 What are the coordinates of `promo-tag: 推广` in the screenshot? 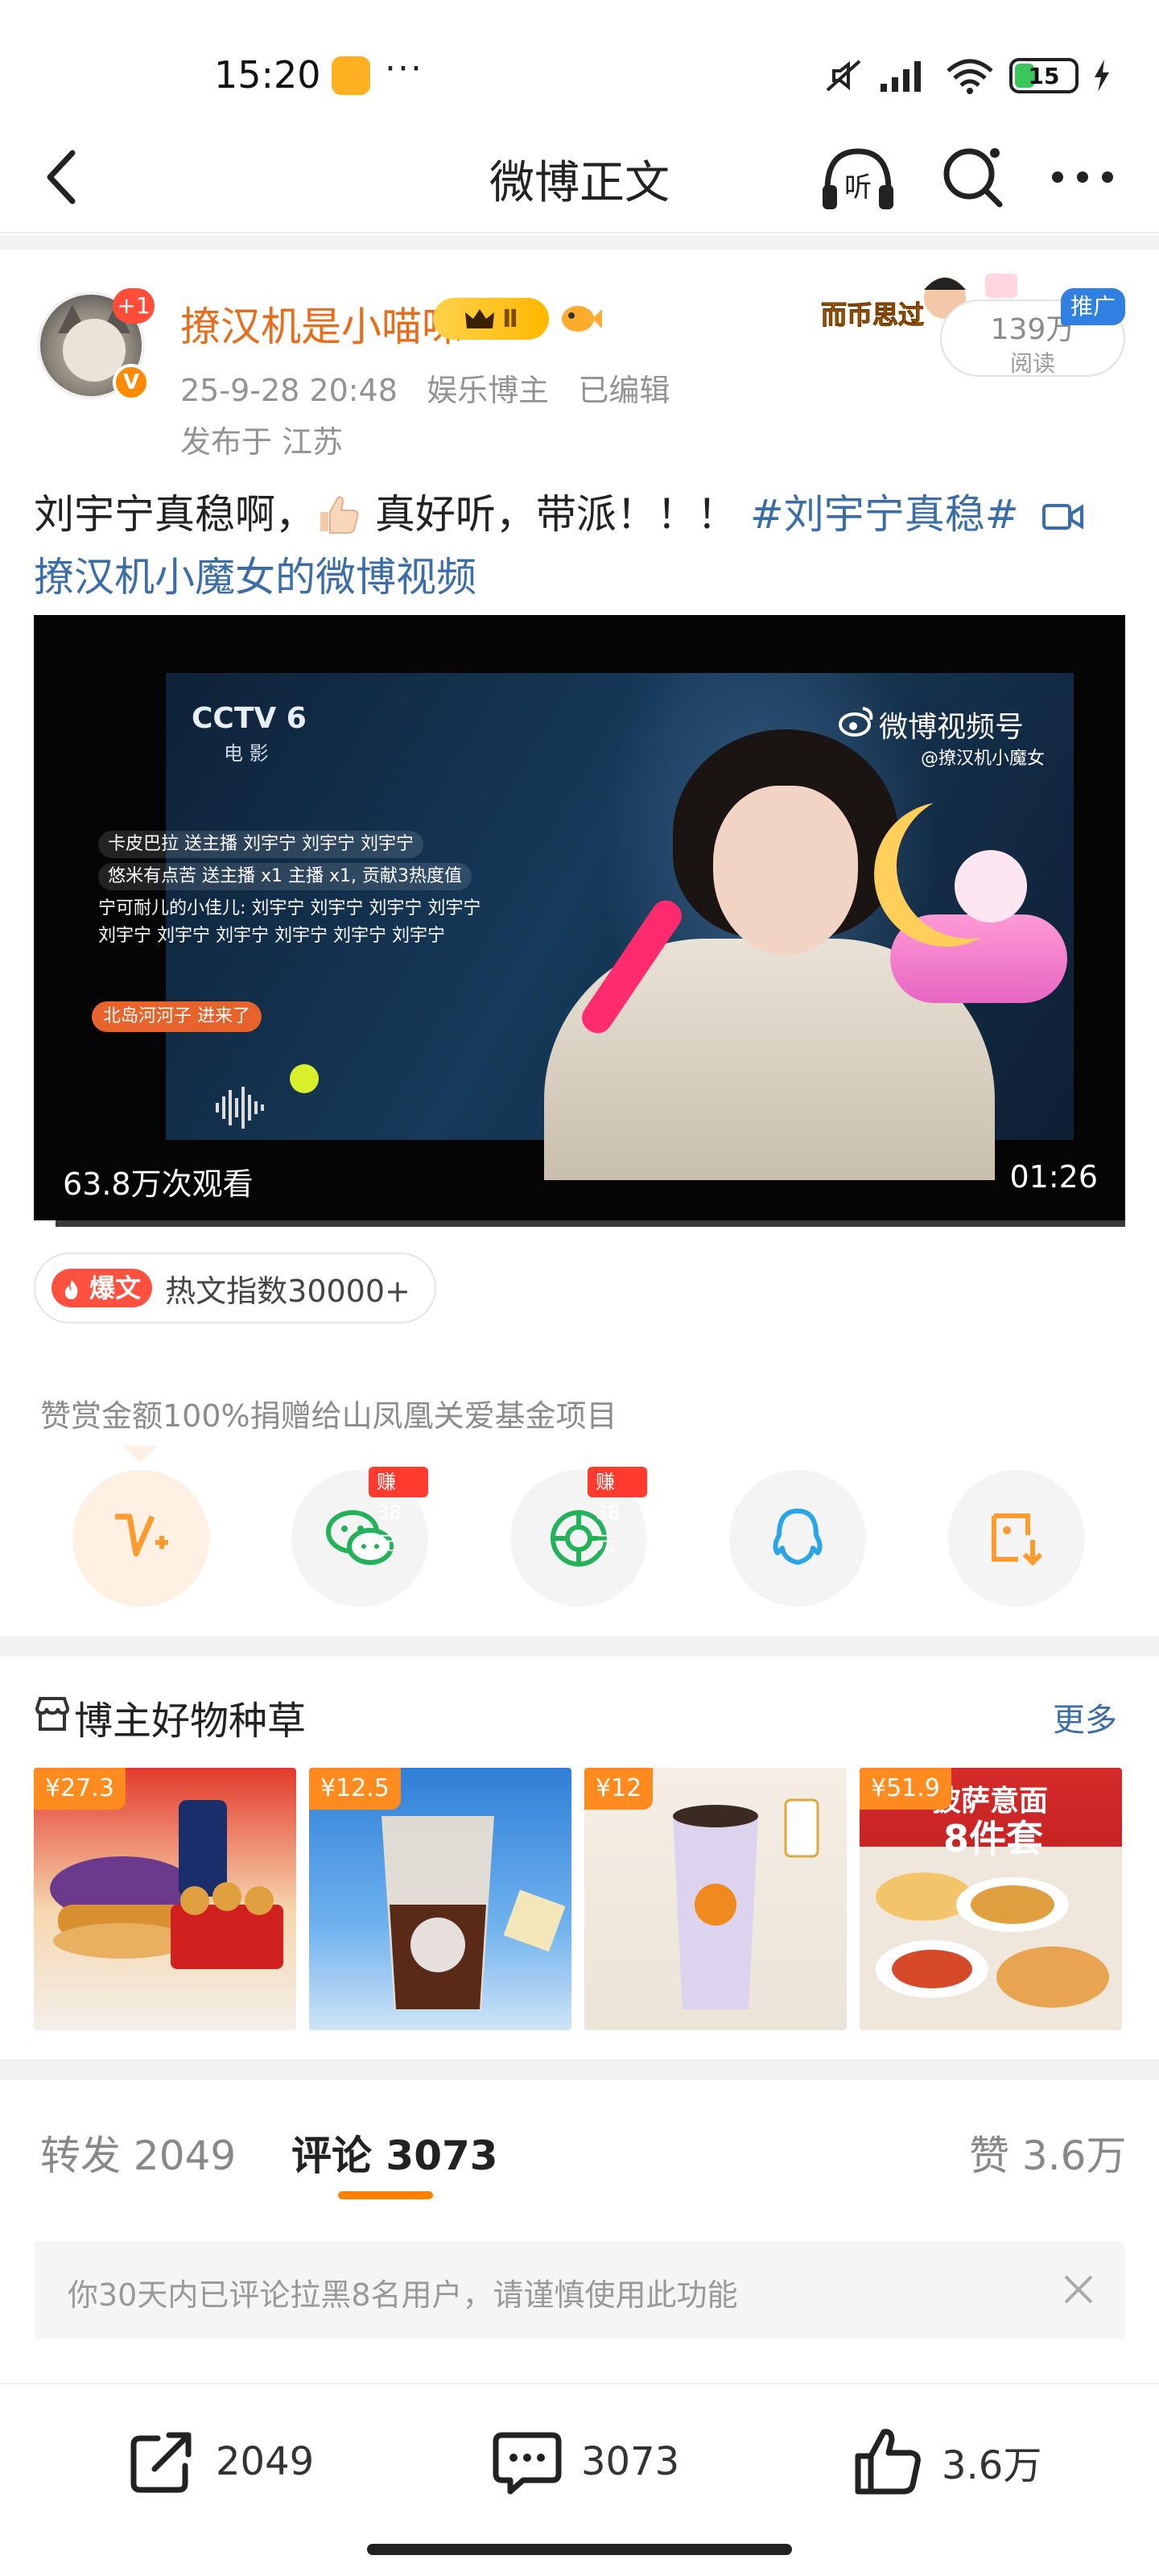 It's located at (1093, 306).